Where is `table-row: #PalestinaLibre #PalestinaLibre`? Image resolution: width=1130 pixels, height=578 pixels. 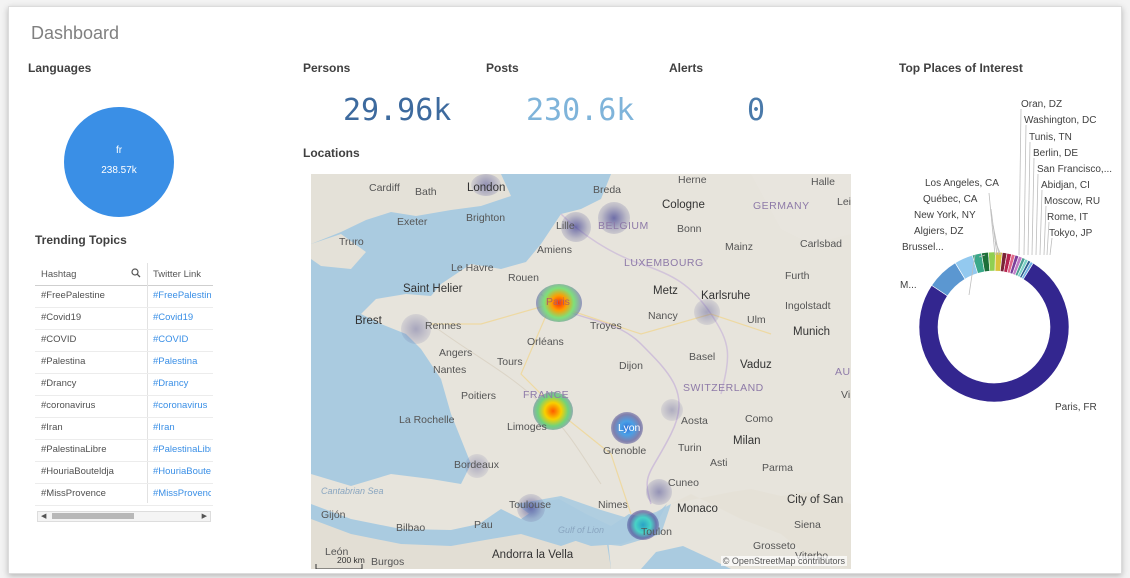 table-row: #PalestinaLibre #PalestinaLibre is located at coordinates (124, 450).